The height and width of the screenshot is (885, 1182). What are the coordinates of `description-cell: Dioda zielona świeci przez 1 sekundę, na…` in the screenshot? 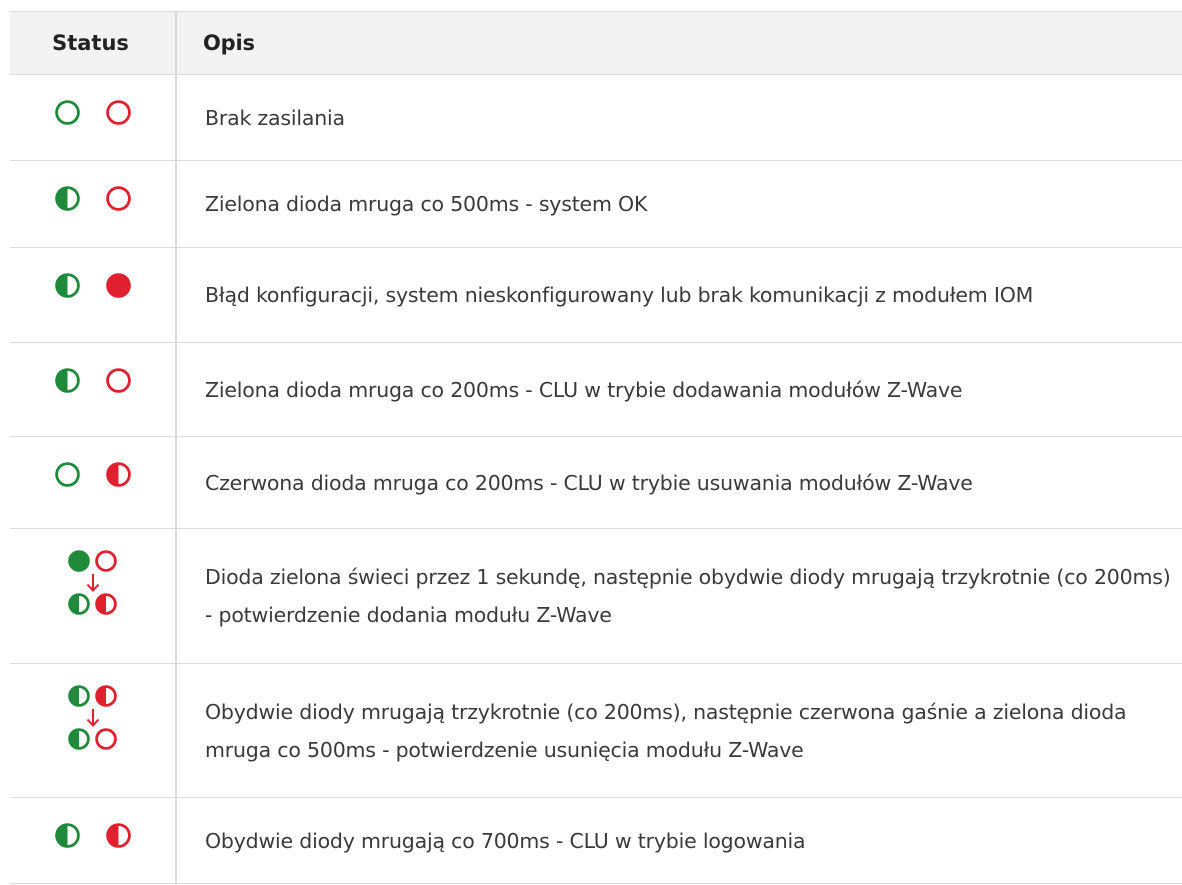 It's located at (688, 596).